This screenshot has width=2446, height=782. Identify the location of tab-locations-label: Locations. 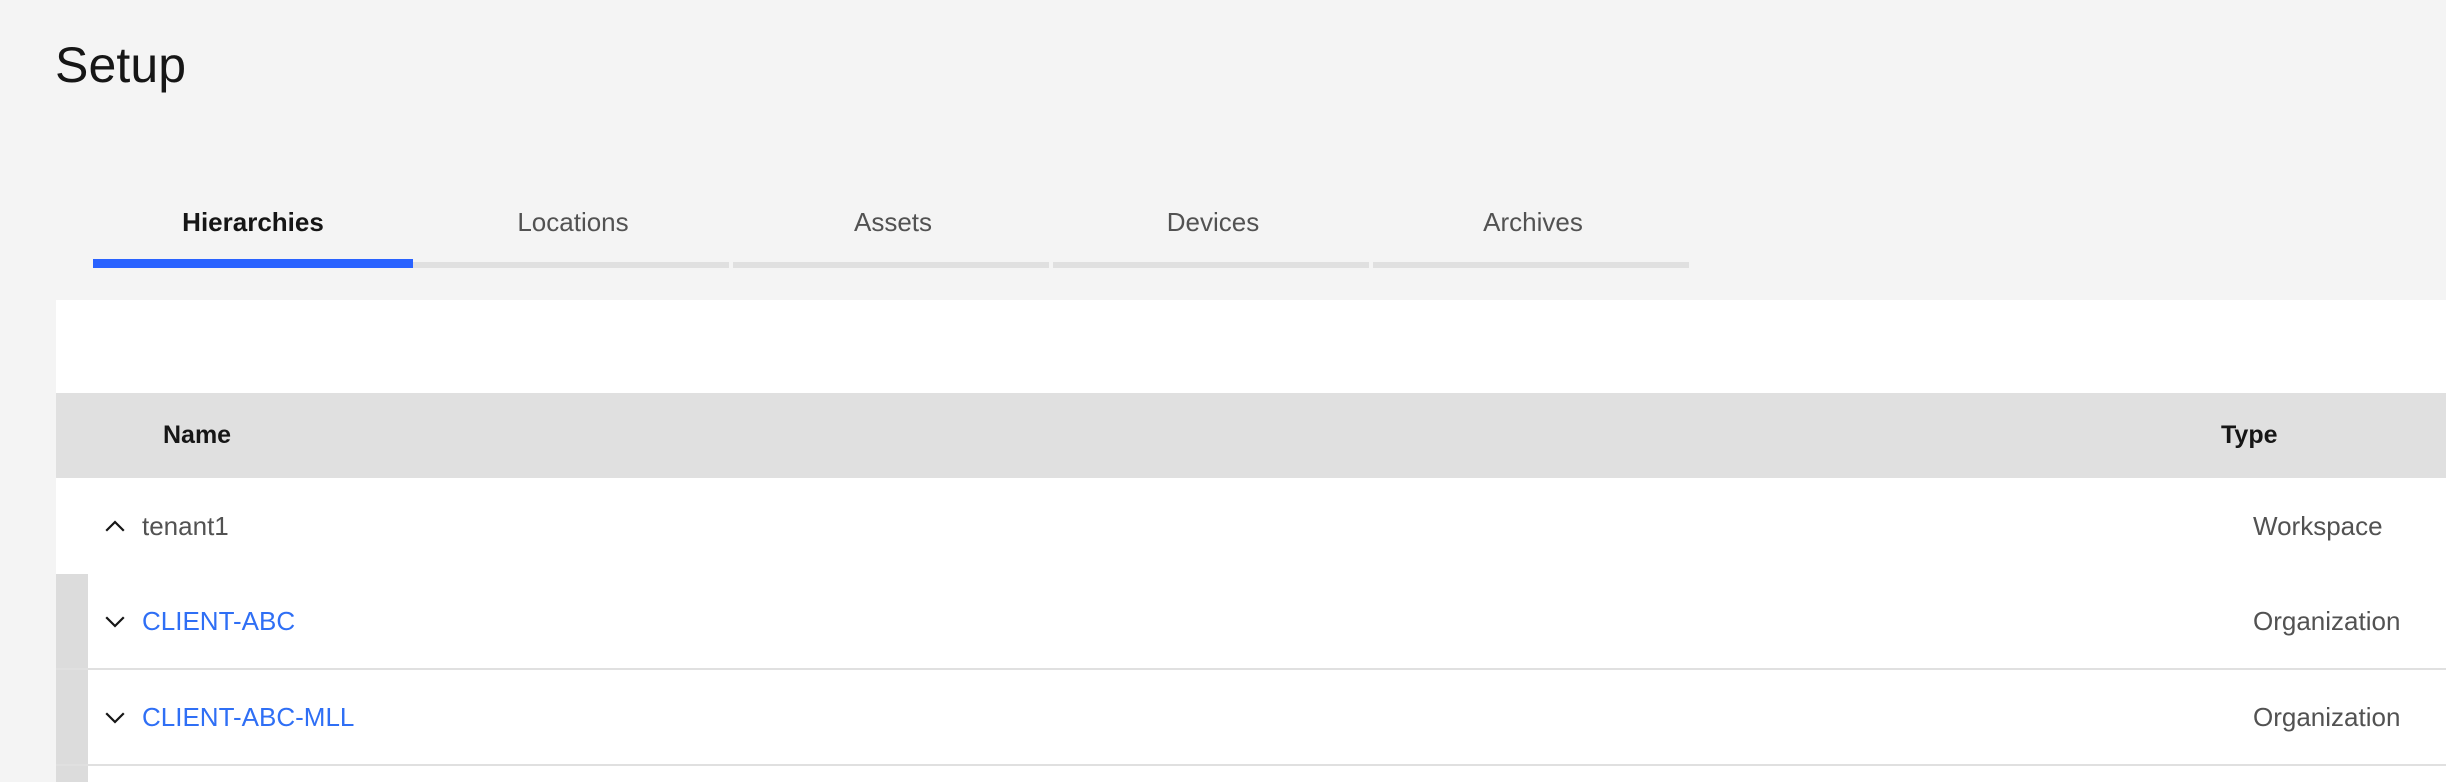
(573, 222).